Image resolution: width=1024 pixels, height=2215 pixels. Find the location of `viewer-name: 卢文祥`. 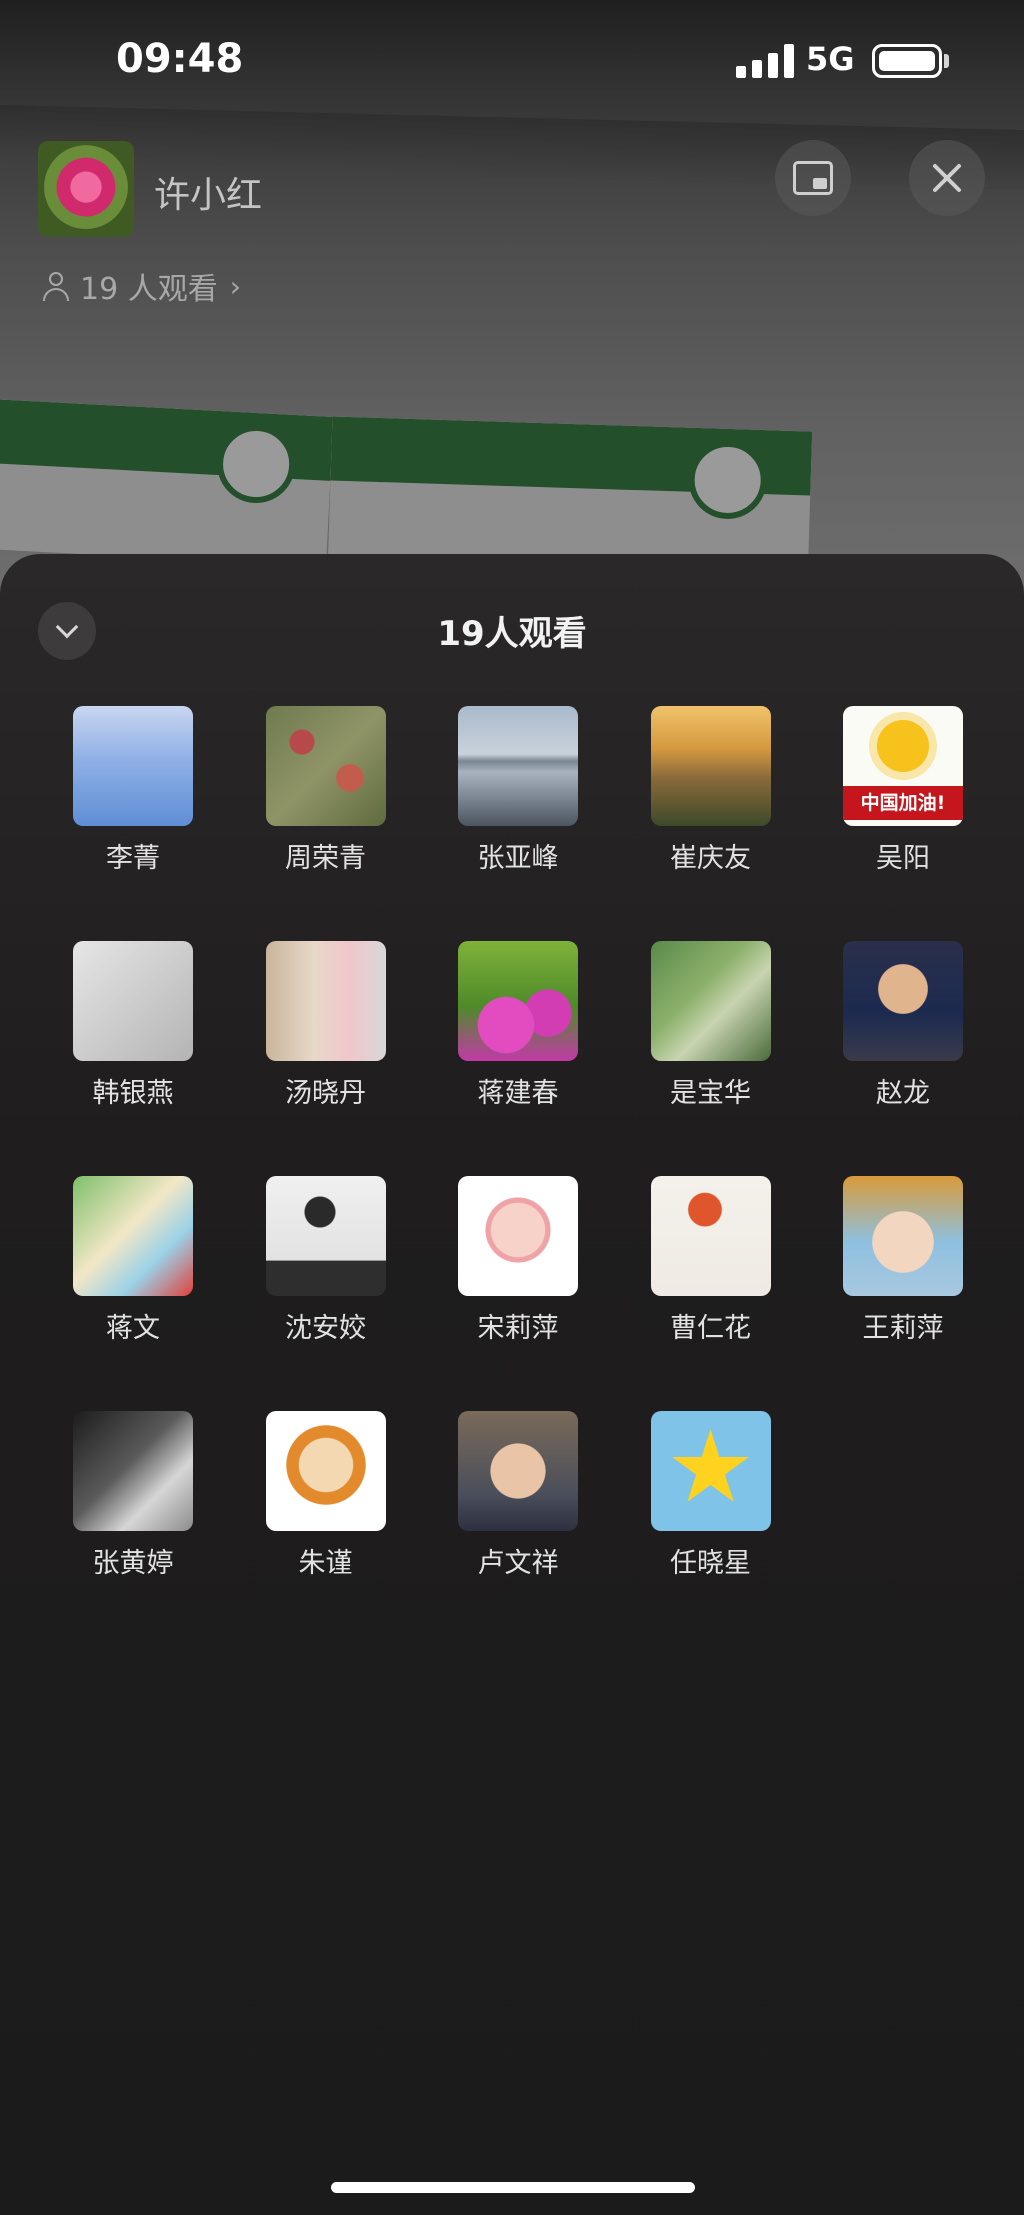

viewer-name: 卢文祥 is located at coordinates (518, 1563).